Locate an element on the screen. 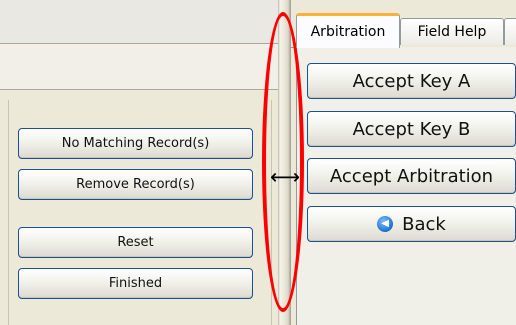  accept-arbitration-label: Accept Arbitration is located at coordinates (411, 176).